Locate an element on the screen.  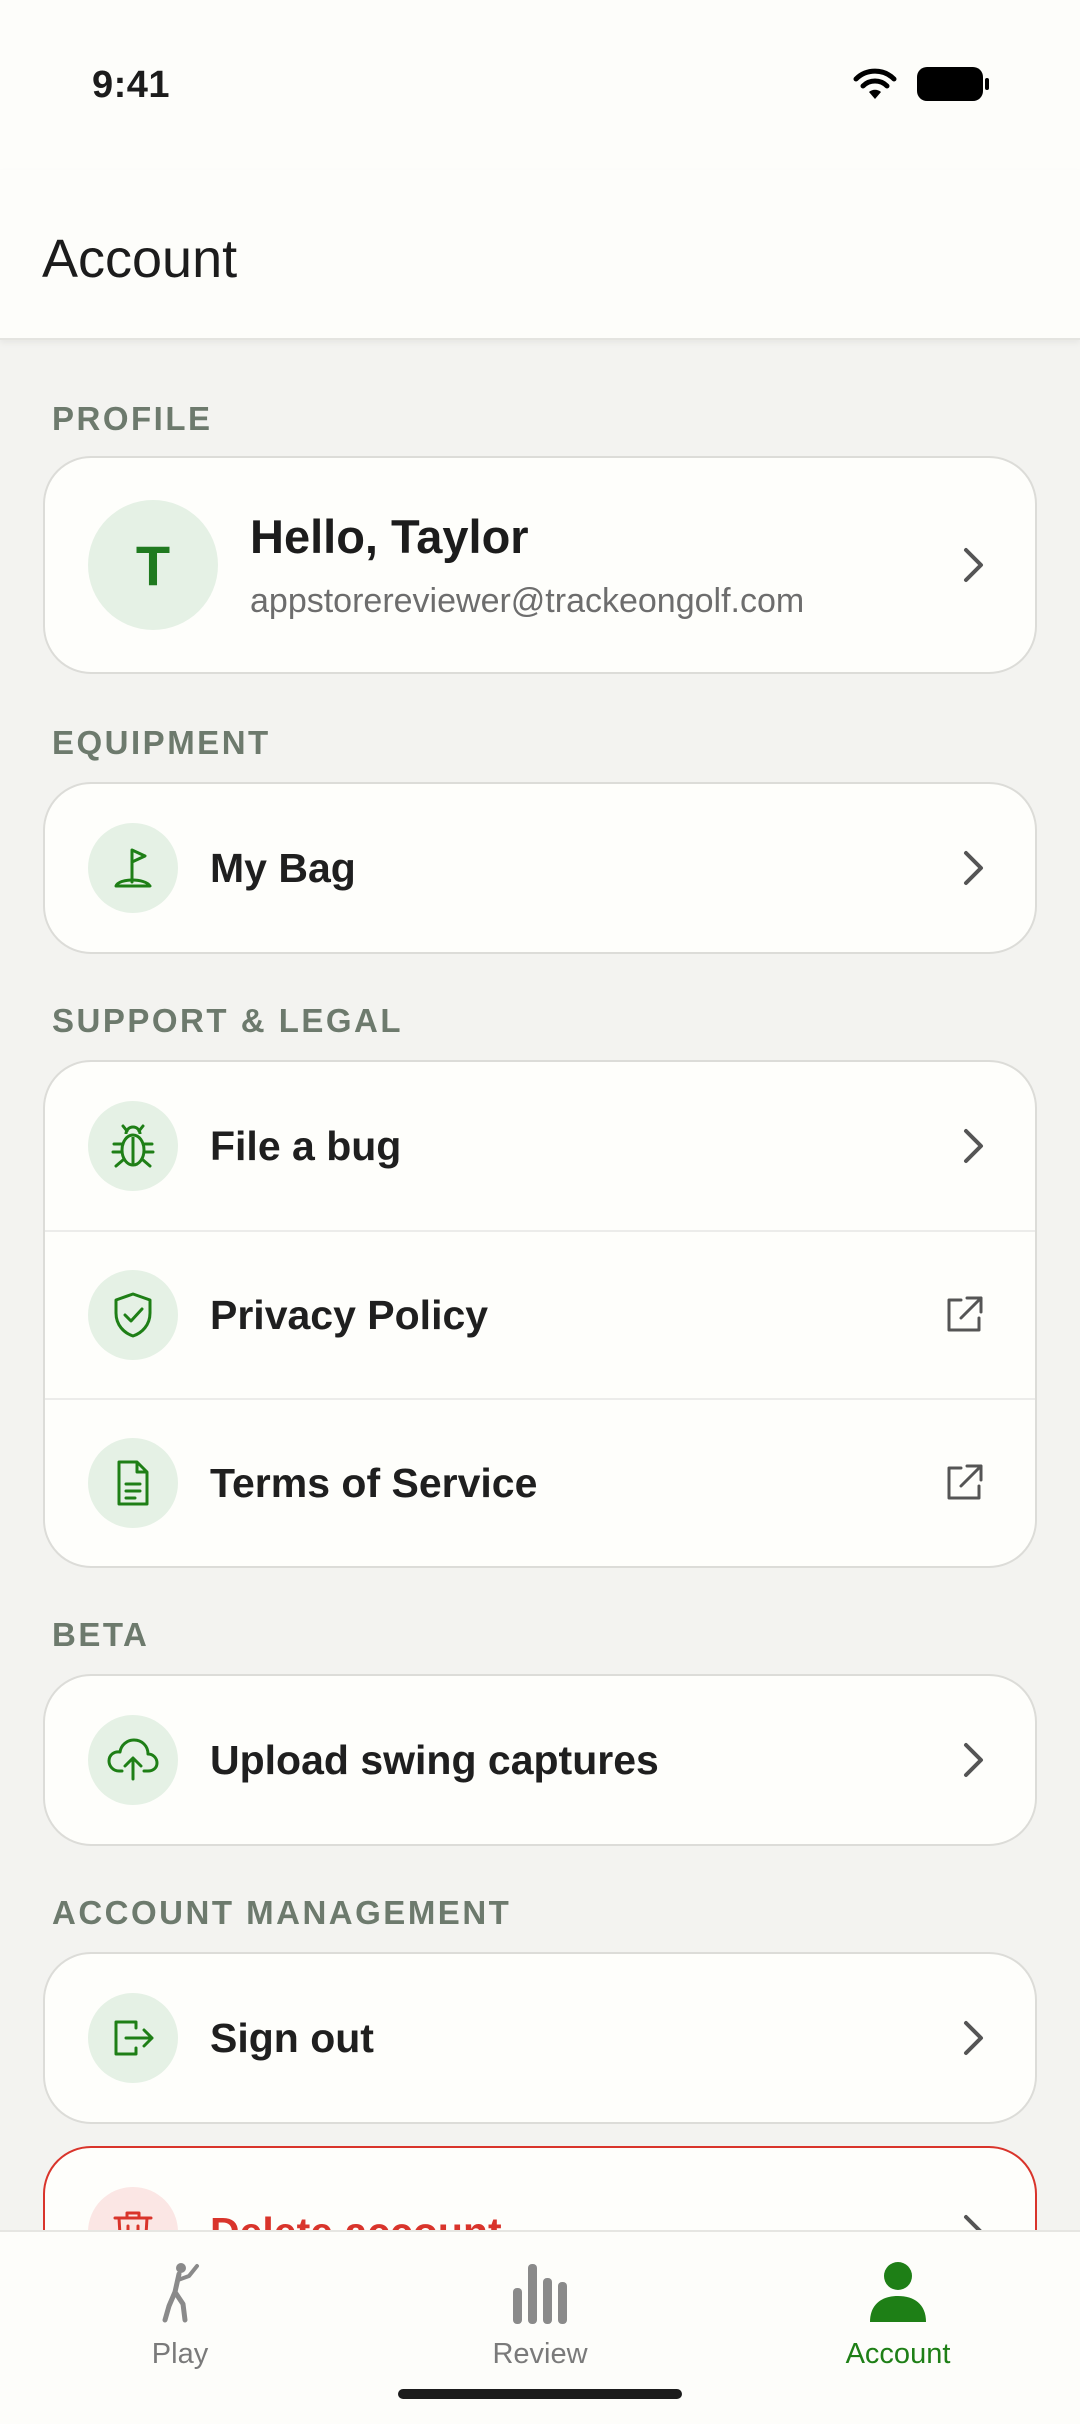
delete-account-row: Delete account is located at coordinates (540, 2189).